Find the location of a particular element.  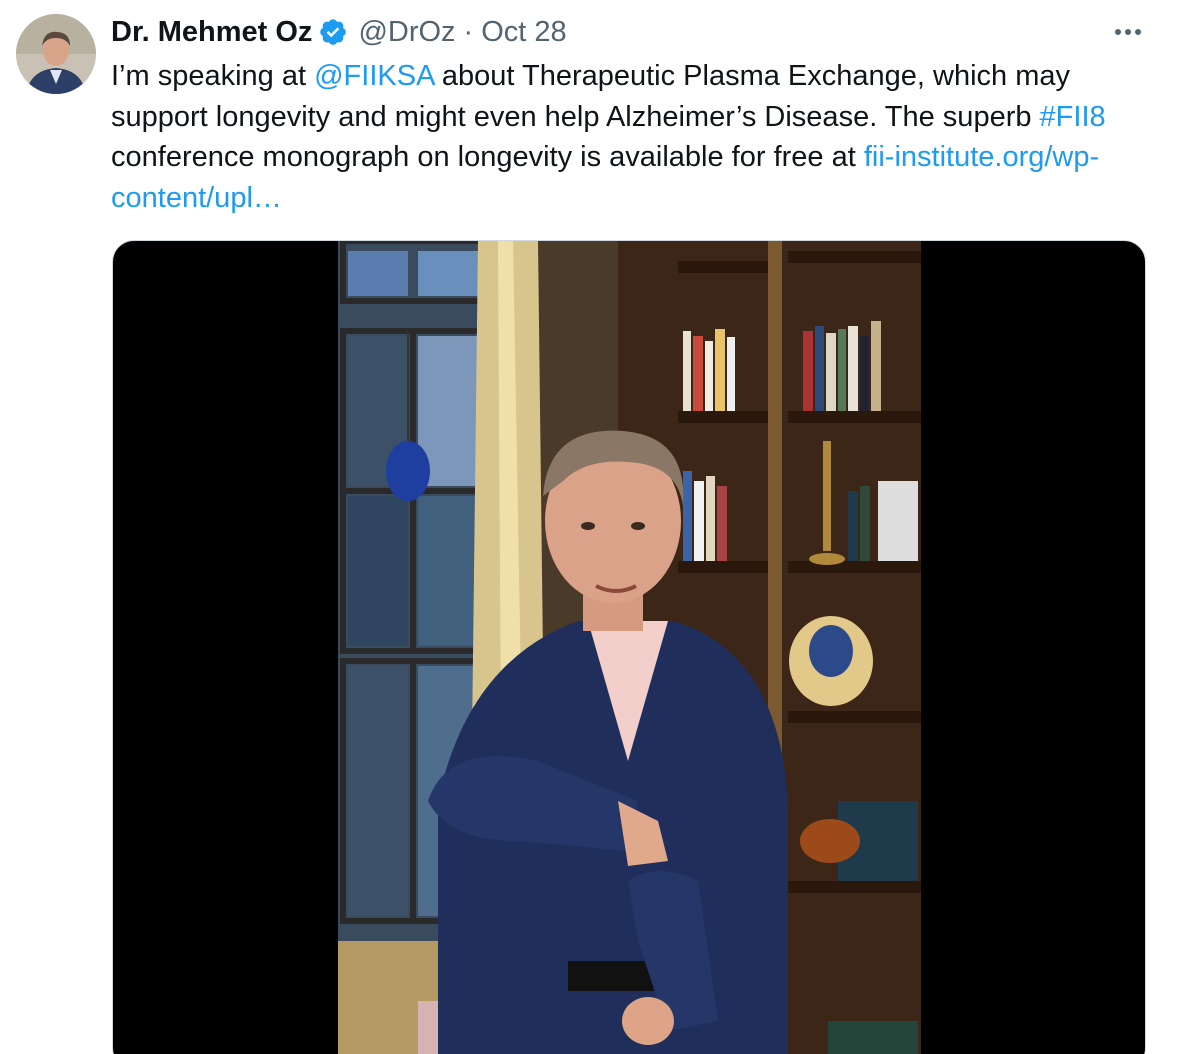

tweet-text-segment: I’m speaking at is located at coordinates (213, 76).